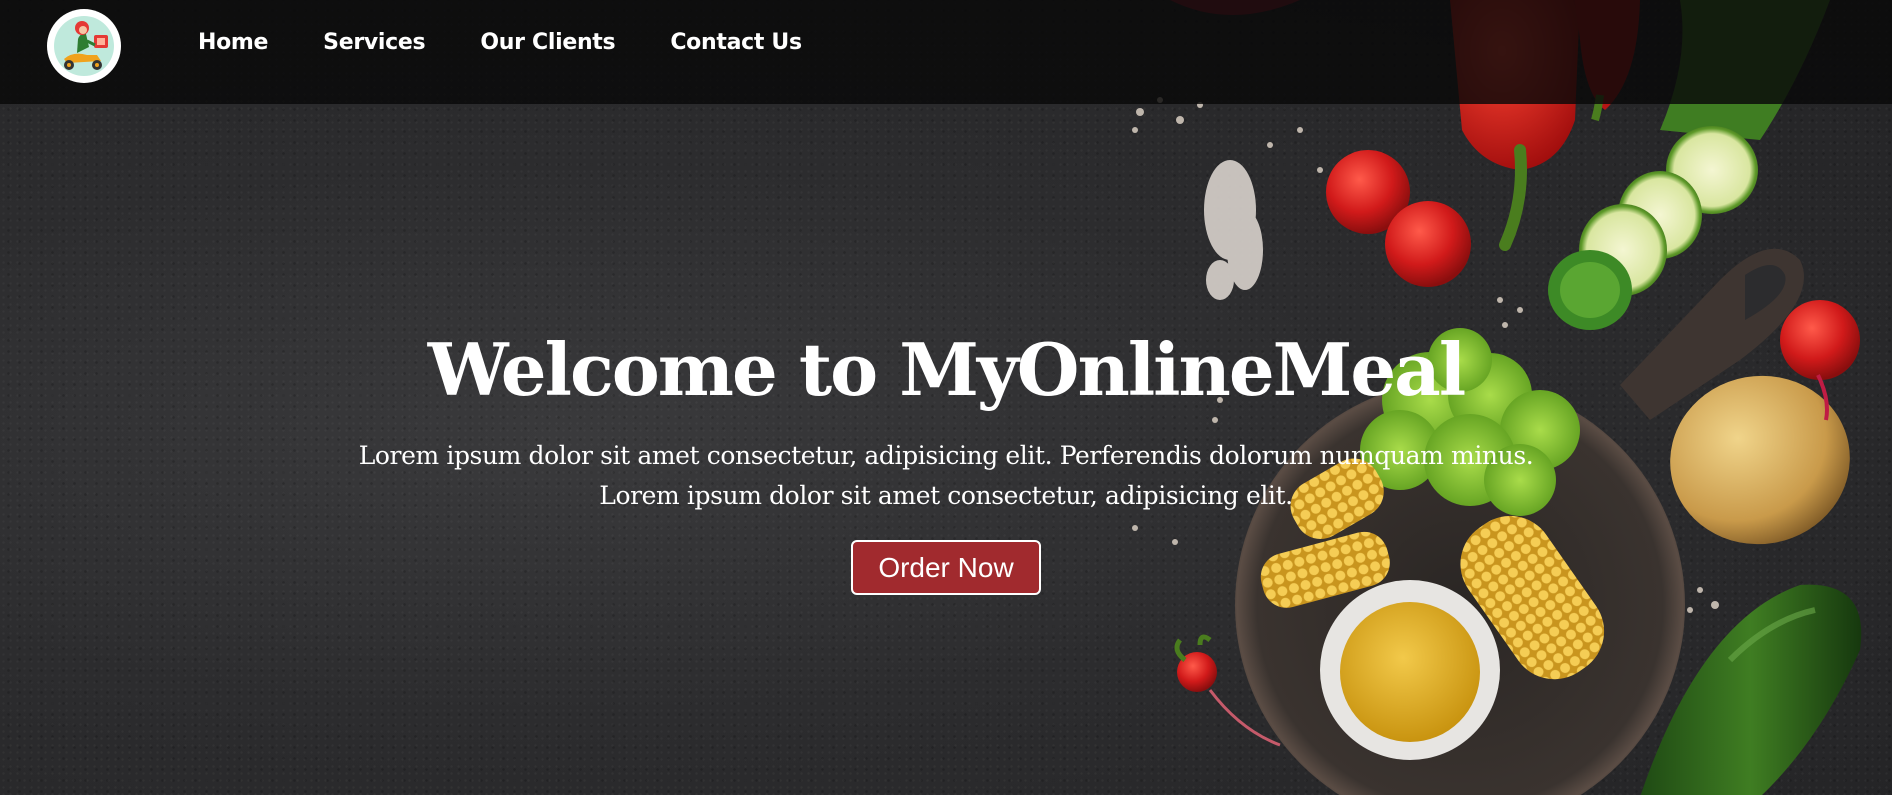 This screenshot has width=1892, height=797. What do you see at coordinates (946, 567) in the screenshot?
I see `order-now-button: Order Now` at bounding box center [946, 567].